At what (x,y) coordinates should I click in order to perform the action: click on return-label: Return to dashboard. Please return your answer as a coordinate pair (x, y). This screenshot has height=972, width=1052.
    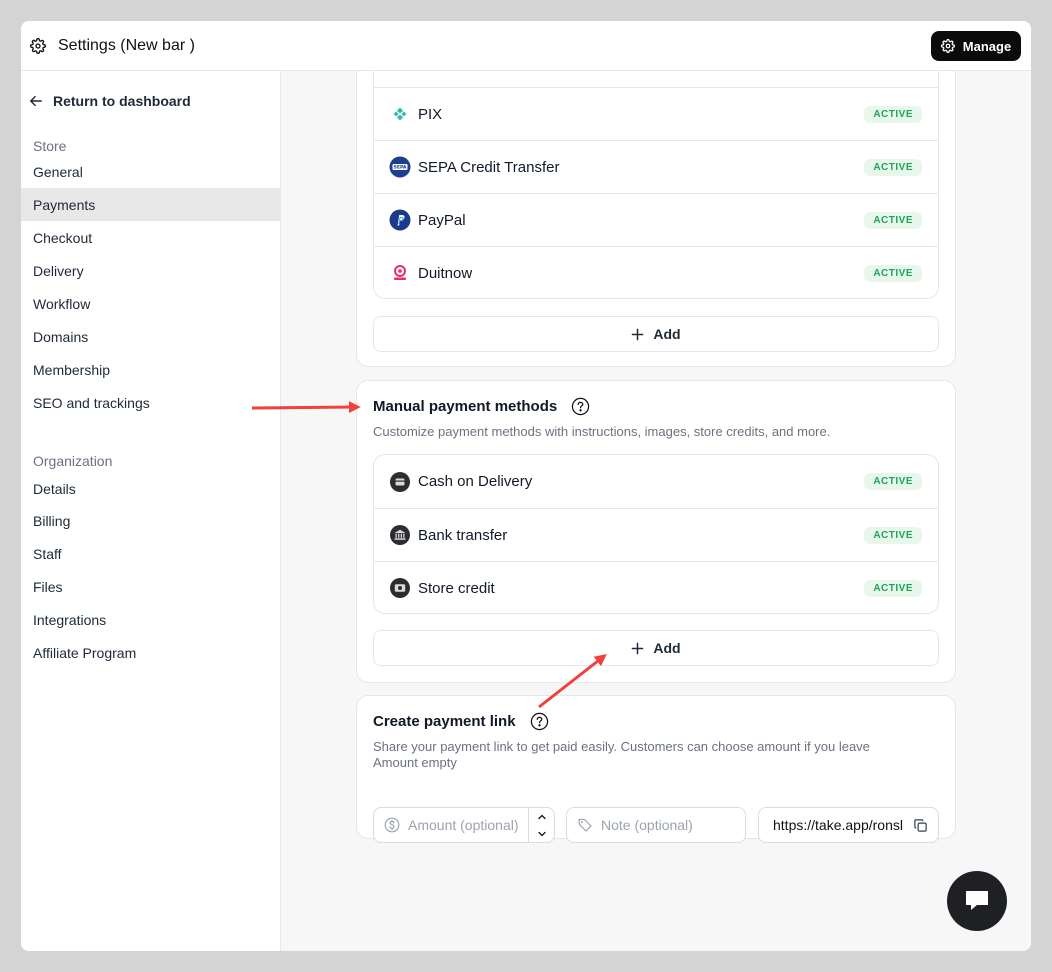
    Looking at the image, I should click on (122, 101).